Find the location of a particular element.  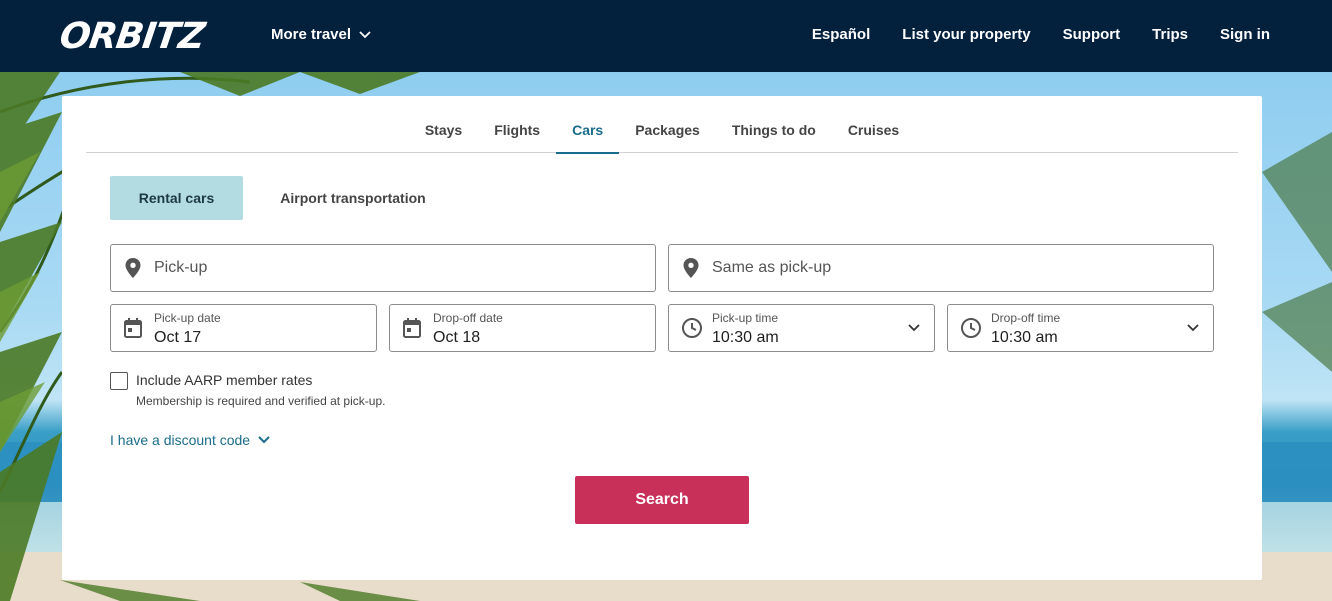

tab-cruises: Cruises is located at coordinates (873, 129).